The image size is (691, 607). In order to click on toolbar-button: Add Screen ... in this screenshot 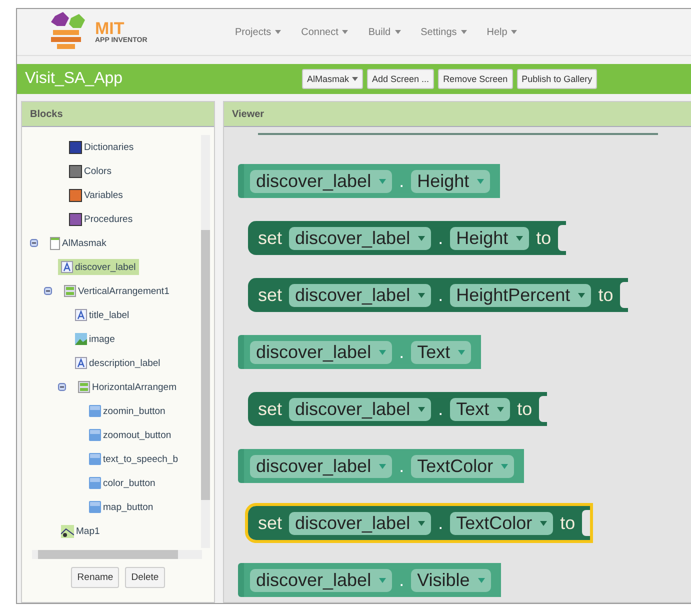, I will do `click(400, 79)`.